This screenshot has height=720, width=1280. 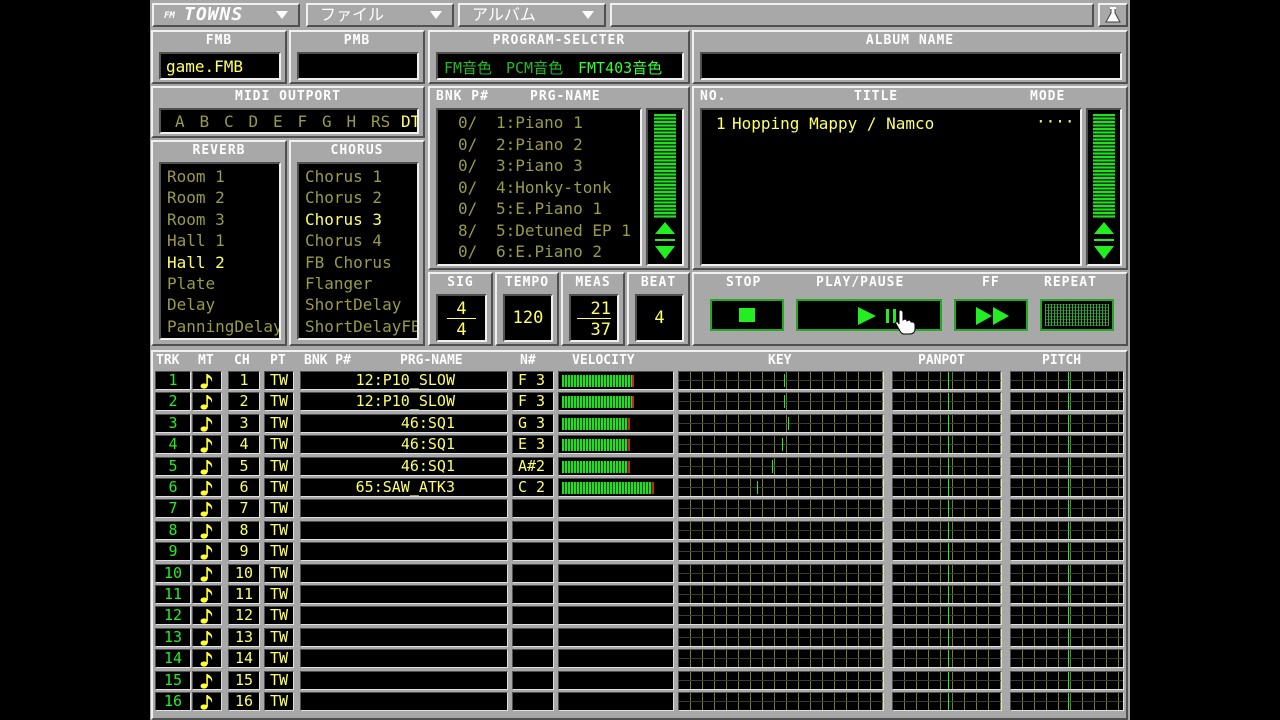 I want to click on table-row: 1 1 TW 12:P10_SLOW F 3, so click(x=640, y=380).